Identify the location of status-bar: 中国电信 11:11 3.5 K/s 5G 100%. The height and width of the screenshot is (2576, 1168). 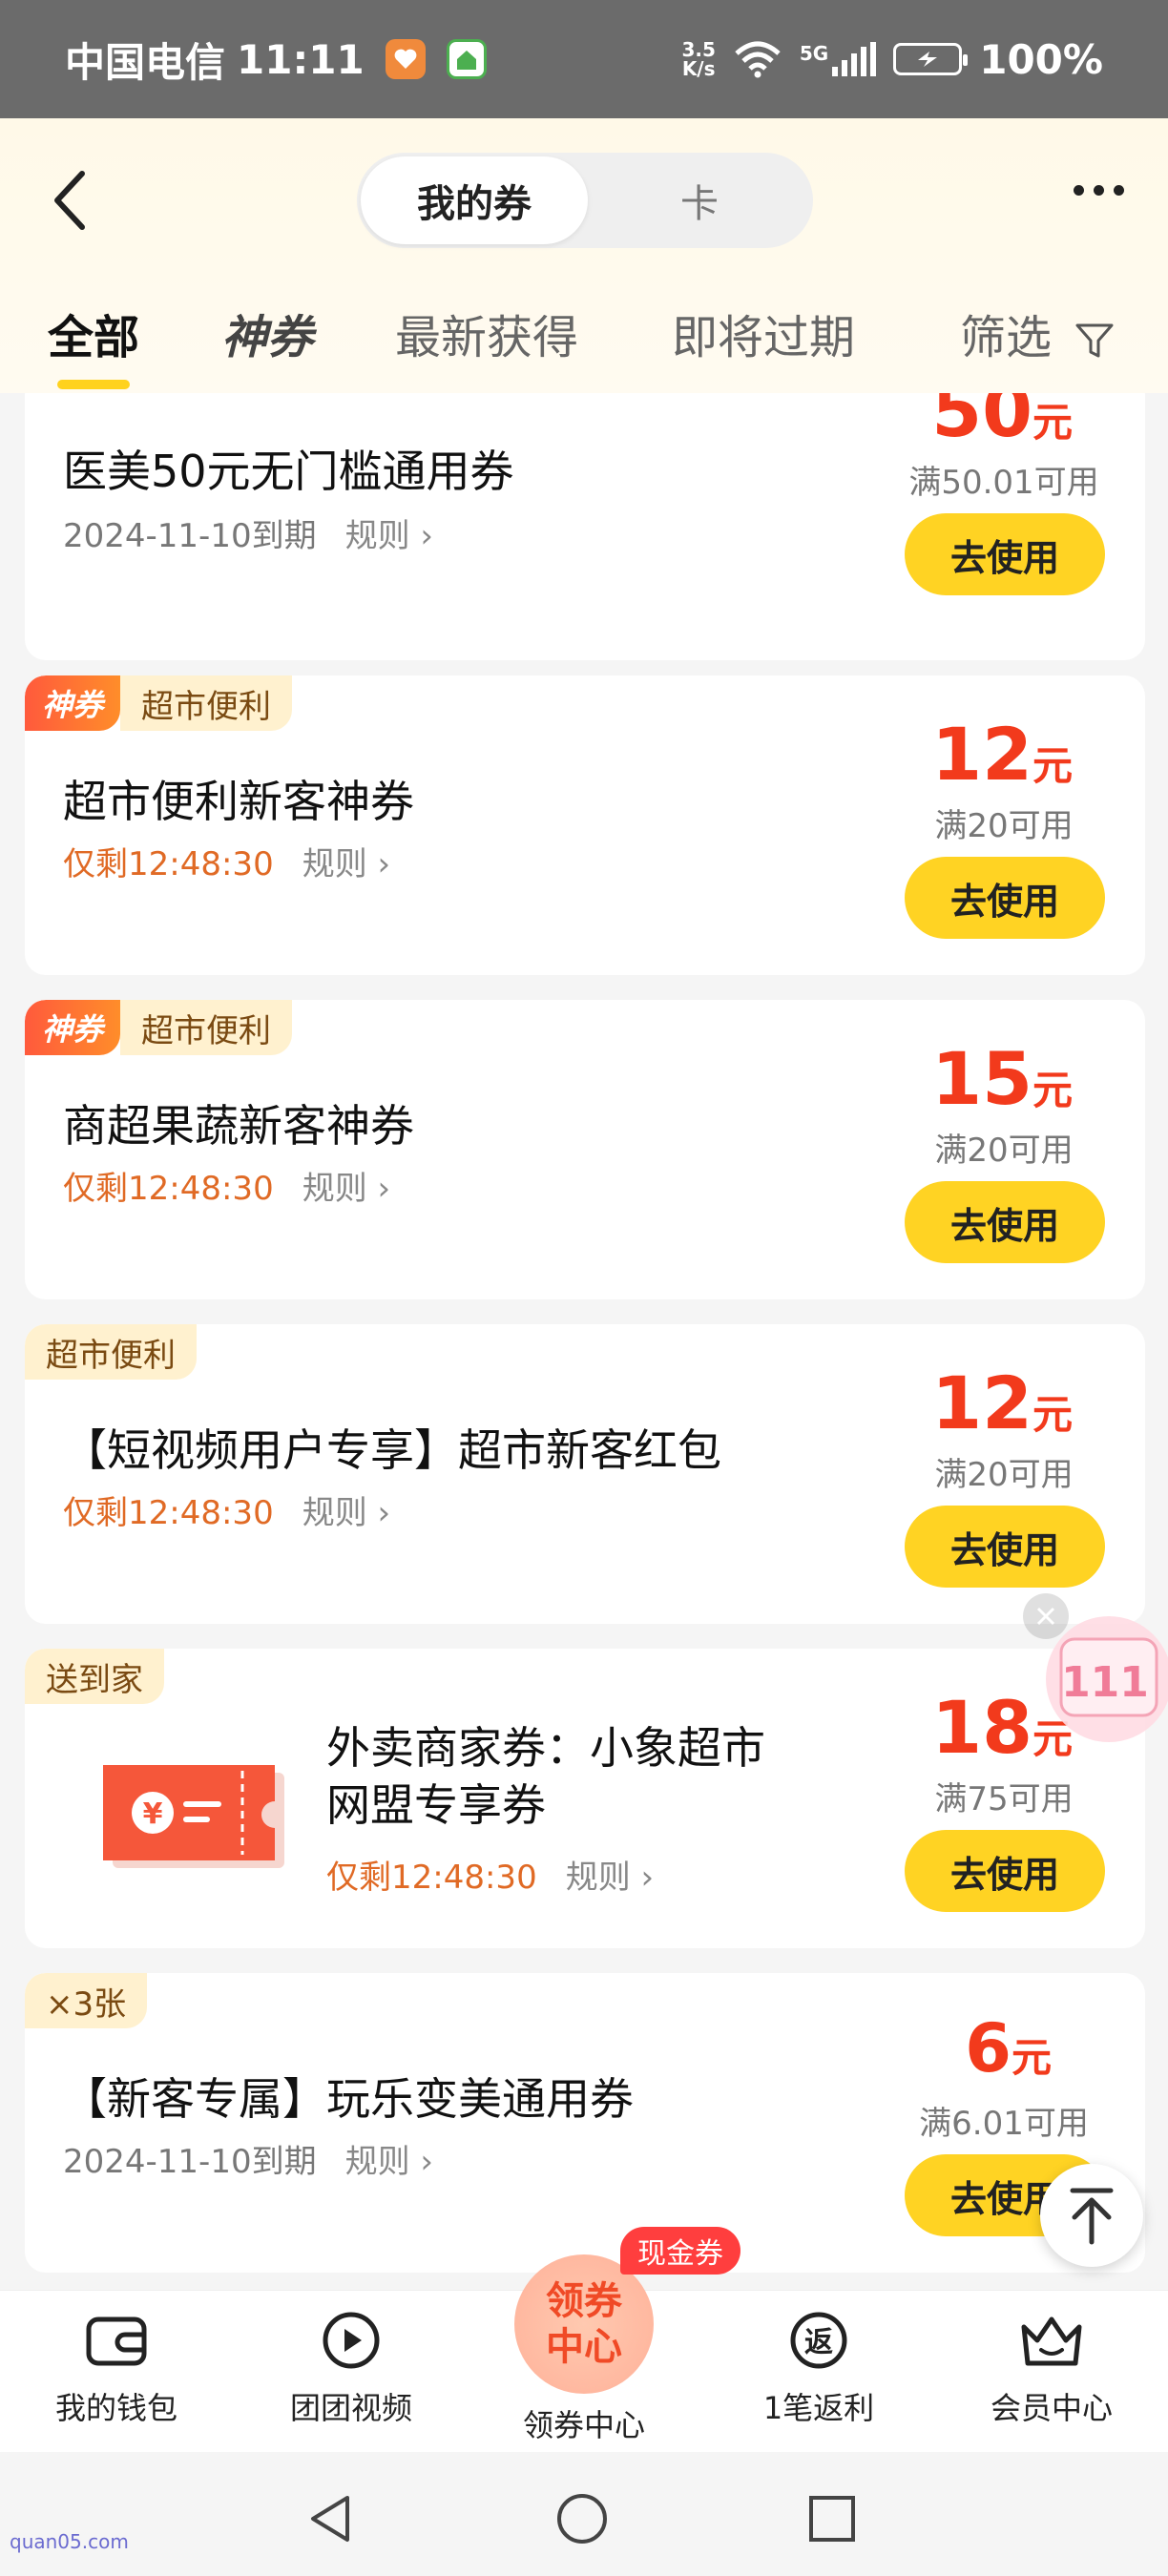
(584, 59).